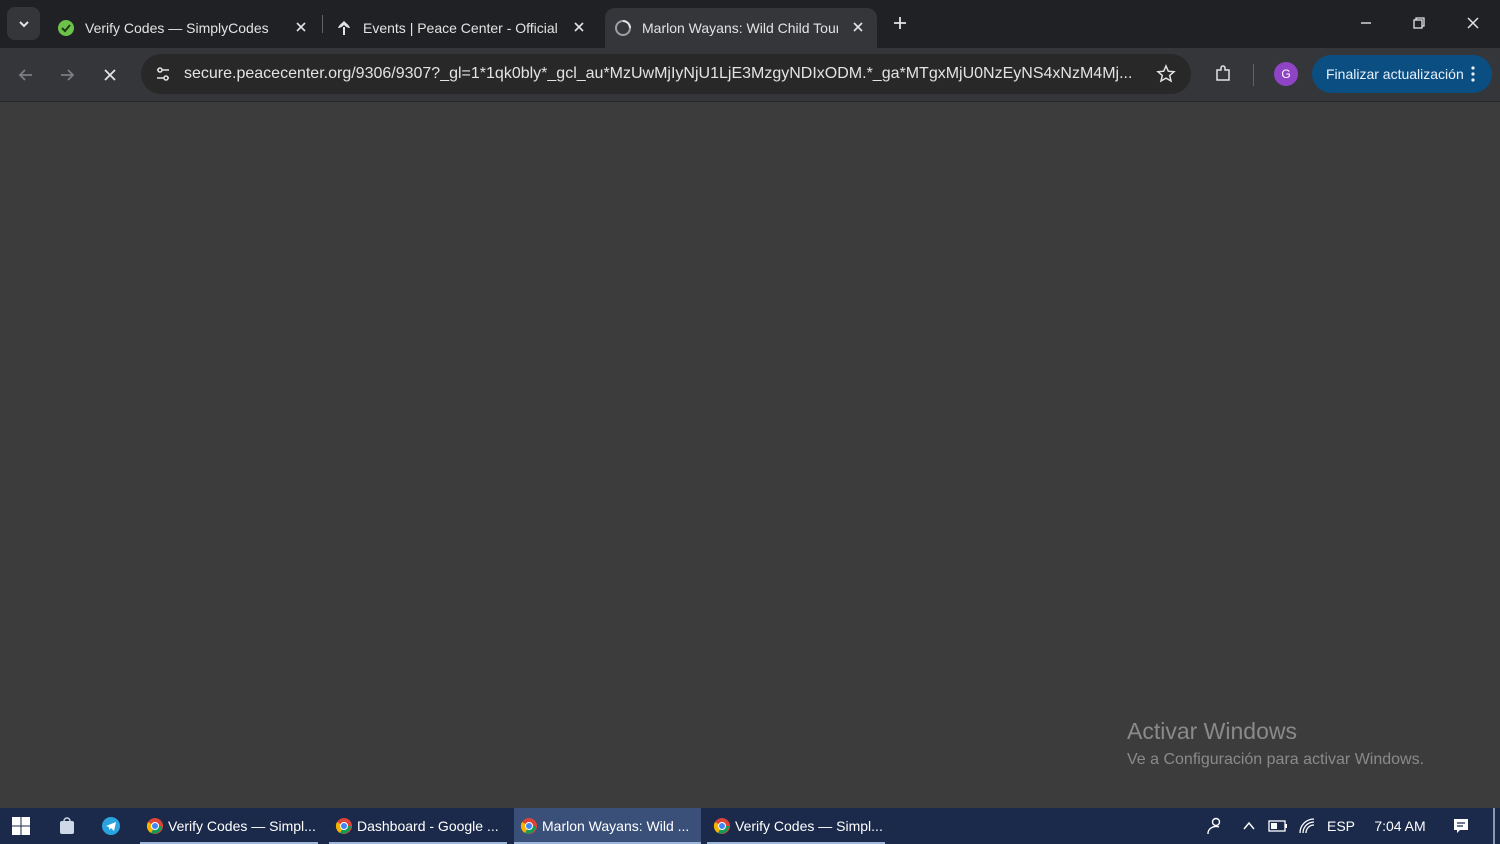  I want to click on tune-icon, so click(163, 74).